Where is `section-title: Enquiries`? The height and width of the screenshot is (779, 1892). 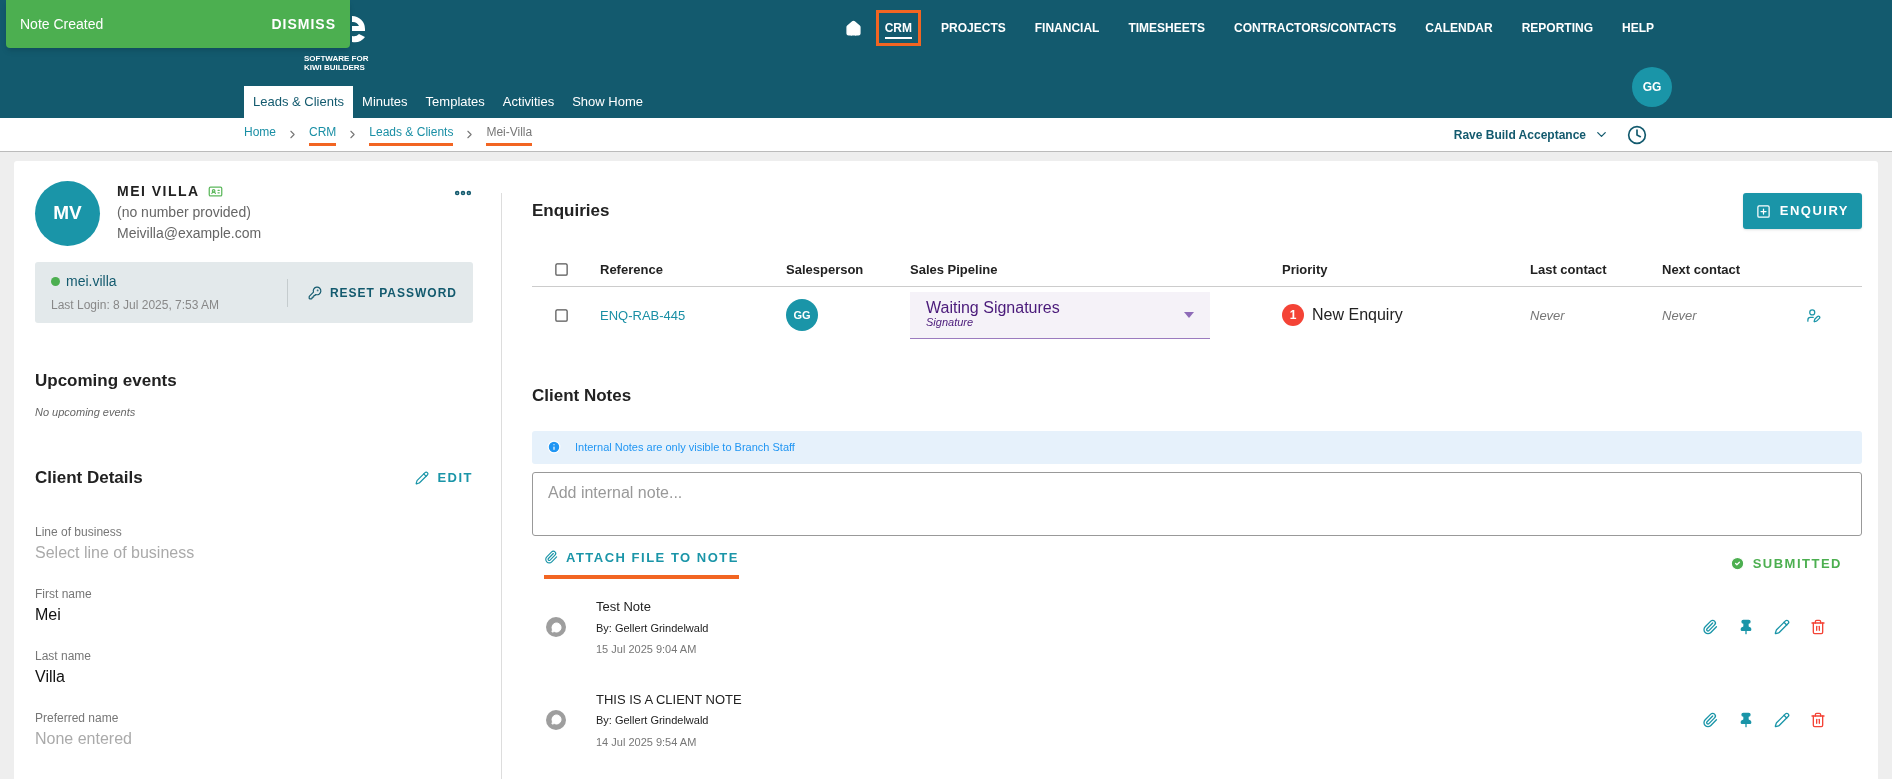
section-title: Enquiries is located at coordinates (571, 211).